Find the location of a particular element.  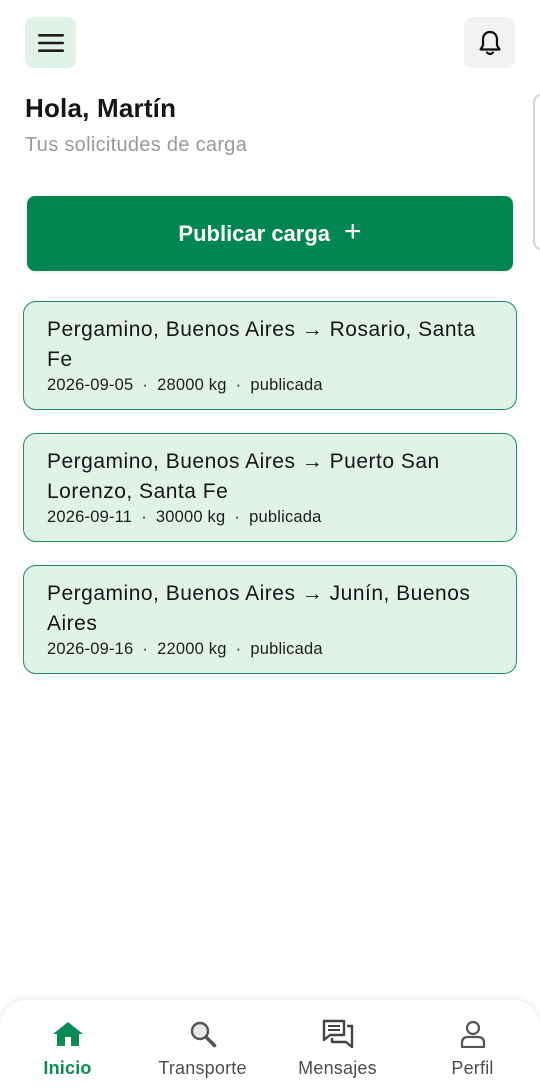

user-icon is located at coordinates (472, 1034).